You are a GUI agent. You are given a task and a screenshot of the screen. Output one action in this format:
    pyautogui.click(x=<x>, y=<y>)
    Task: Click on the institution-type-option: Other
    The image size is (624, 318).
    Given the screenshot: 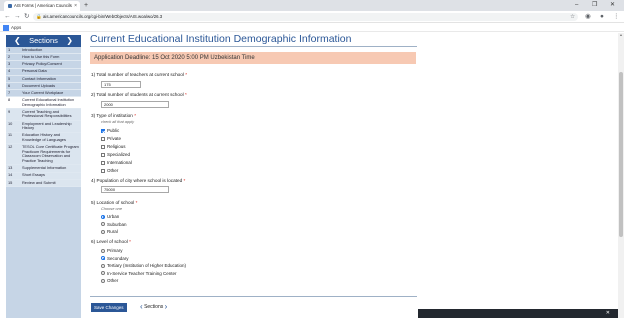 What is the action you would take?
    pyautogui.click(x=109, y=170)
    